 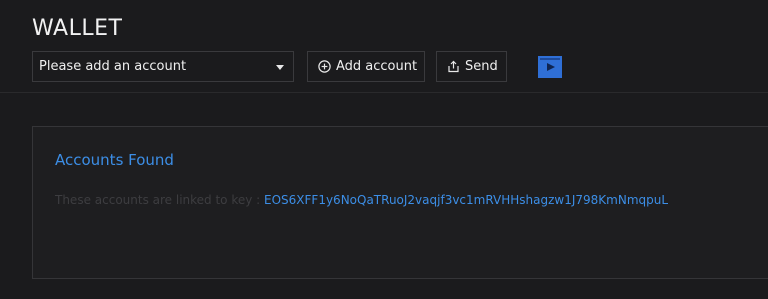 I want to click on plus-circle-icon, so click(x=324, y=66).